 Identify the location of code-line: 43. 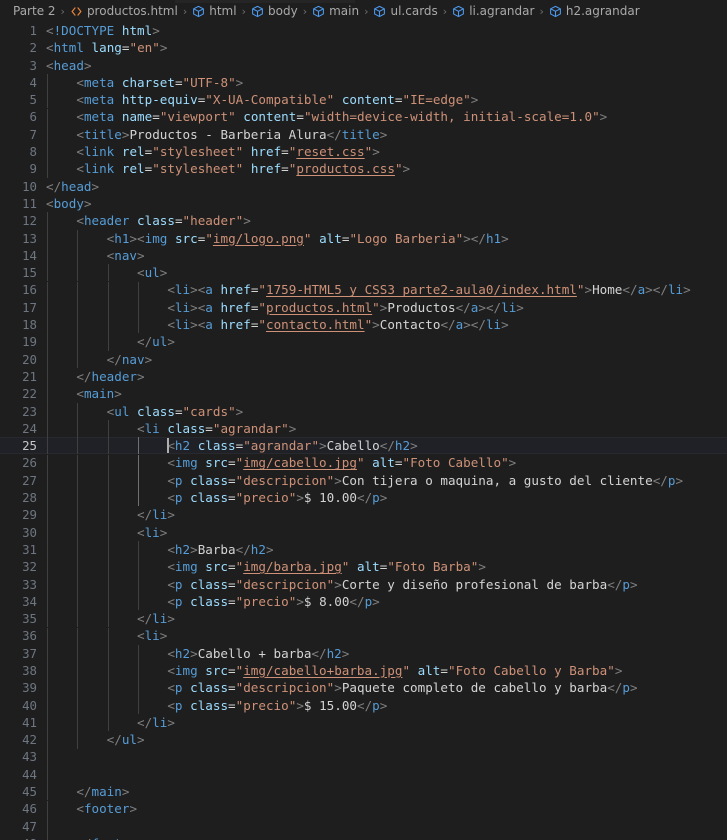
(363, 756).